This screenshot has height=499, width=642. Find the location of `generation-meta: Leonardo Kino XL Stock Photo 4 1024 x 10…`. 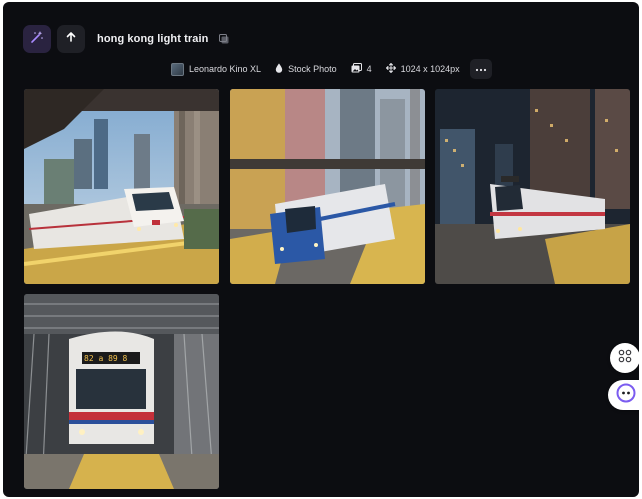

generation-meta: Leonardo Kino XL Stock Photo 4 1024 x 10… is located at coordinates (331, 69).